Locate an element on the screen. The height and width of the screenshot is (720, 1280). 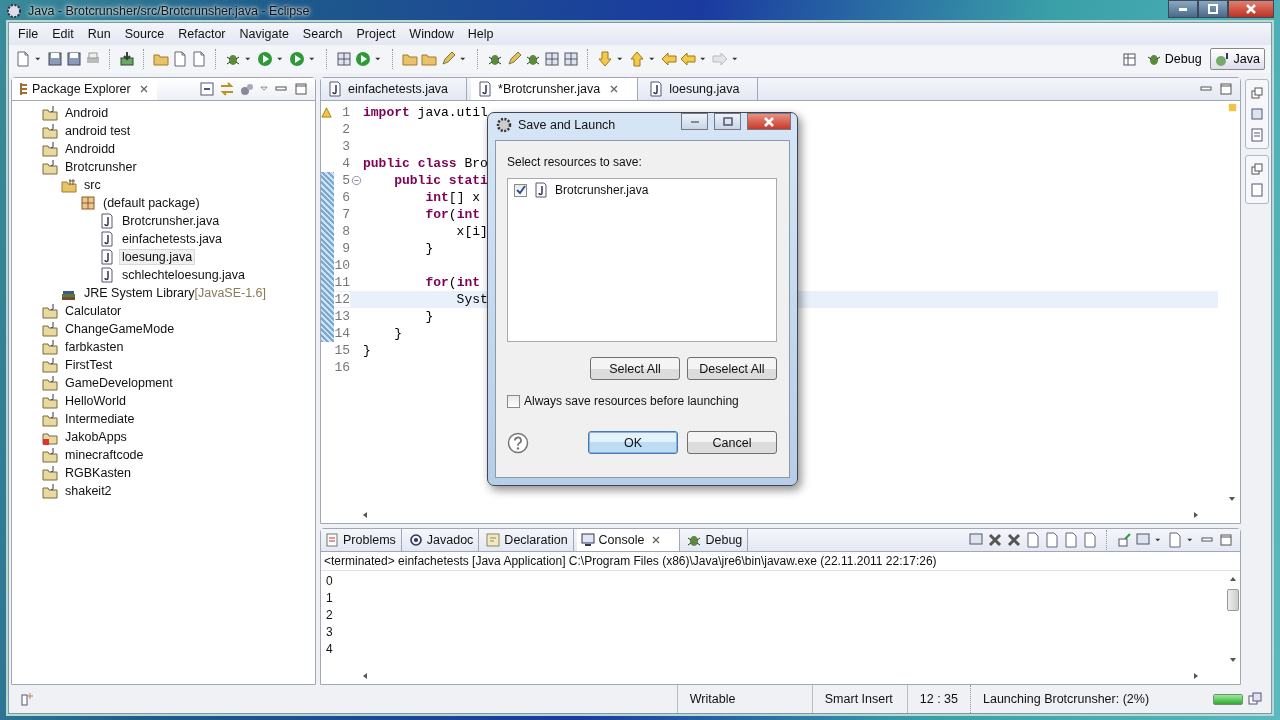
tree-item: GameDevelopment is located at coordinates (119, 383).